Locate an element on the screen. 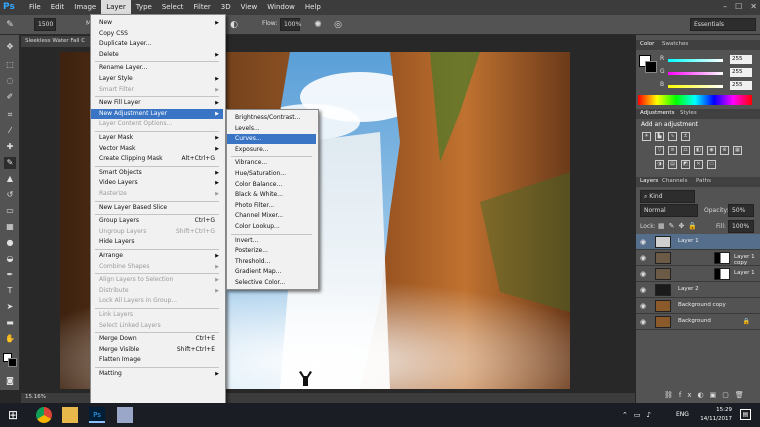 The image size is (760, 427). eraser-tool-icon: ▭ is located at coordinates (10, 211).